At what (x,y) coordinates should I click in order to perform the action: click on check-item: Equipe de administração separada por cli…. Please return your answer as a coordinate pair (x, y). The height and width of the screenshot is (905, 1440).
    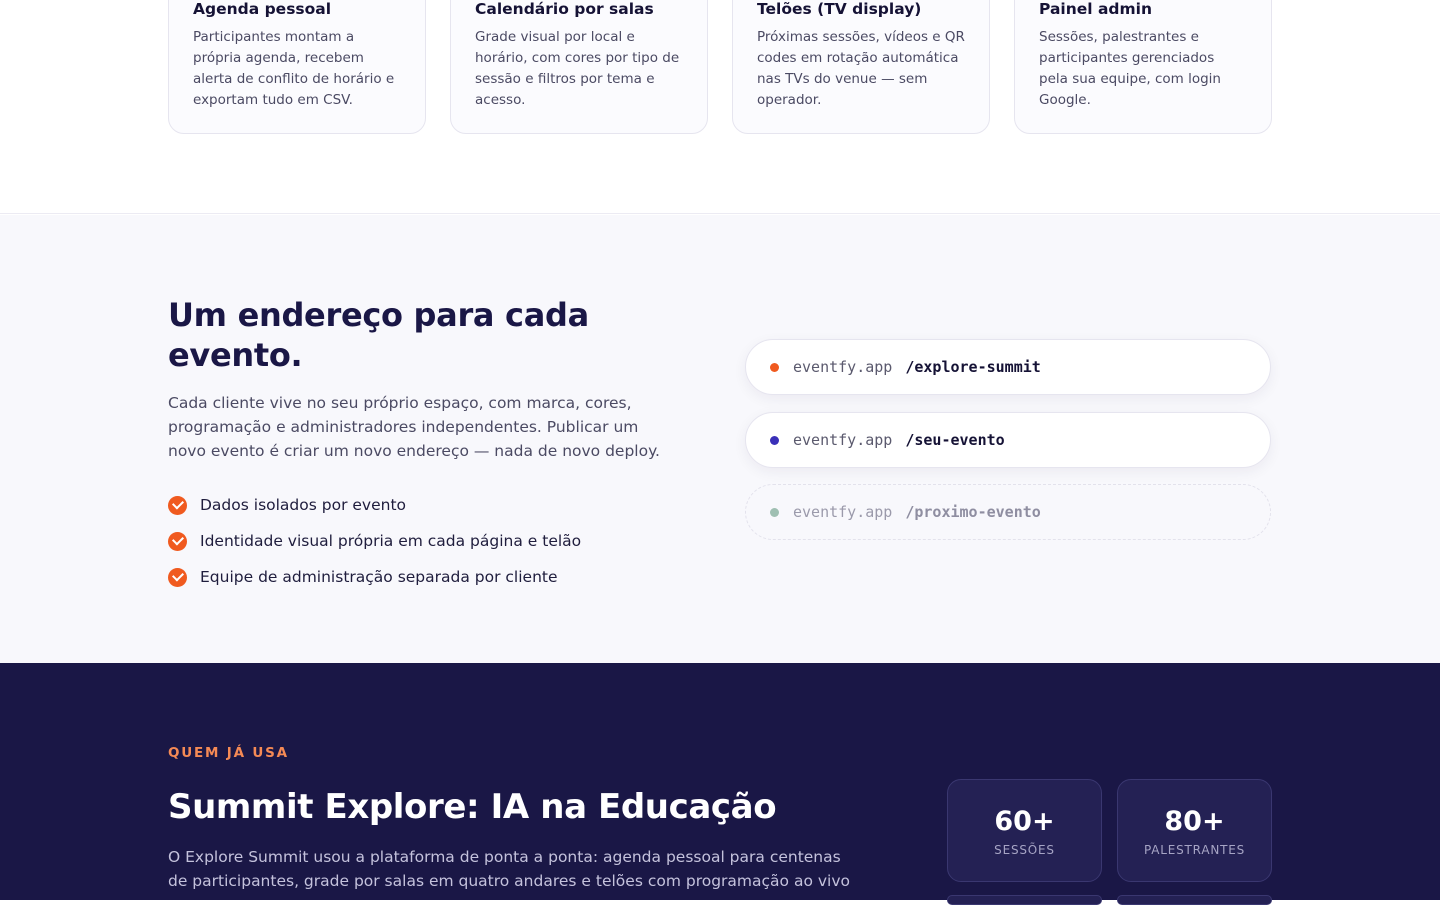
    Looking at the image, I should click on (374, 577).